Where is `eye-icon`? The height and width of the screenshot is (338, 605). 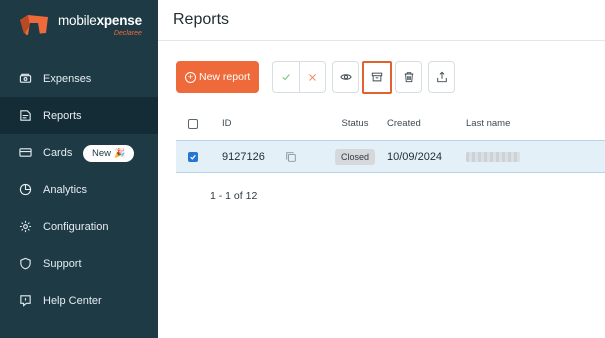 eye-icon is located at coordinates (346, 77).